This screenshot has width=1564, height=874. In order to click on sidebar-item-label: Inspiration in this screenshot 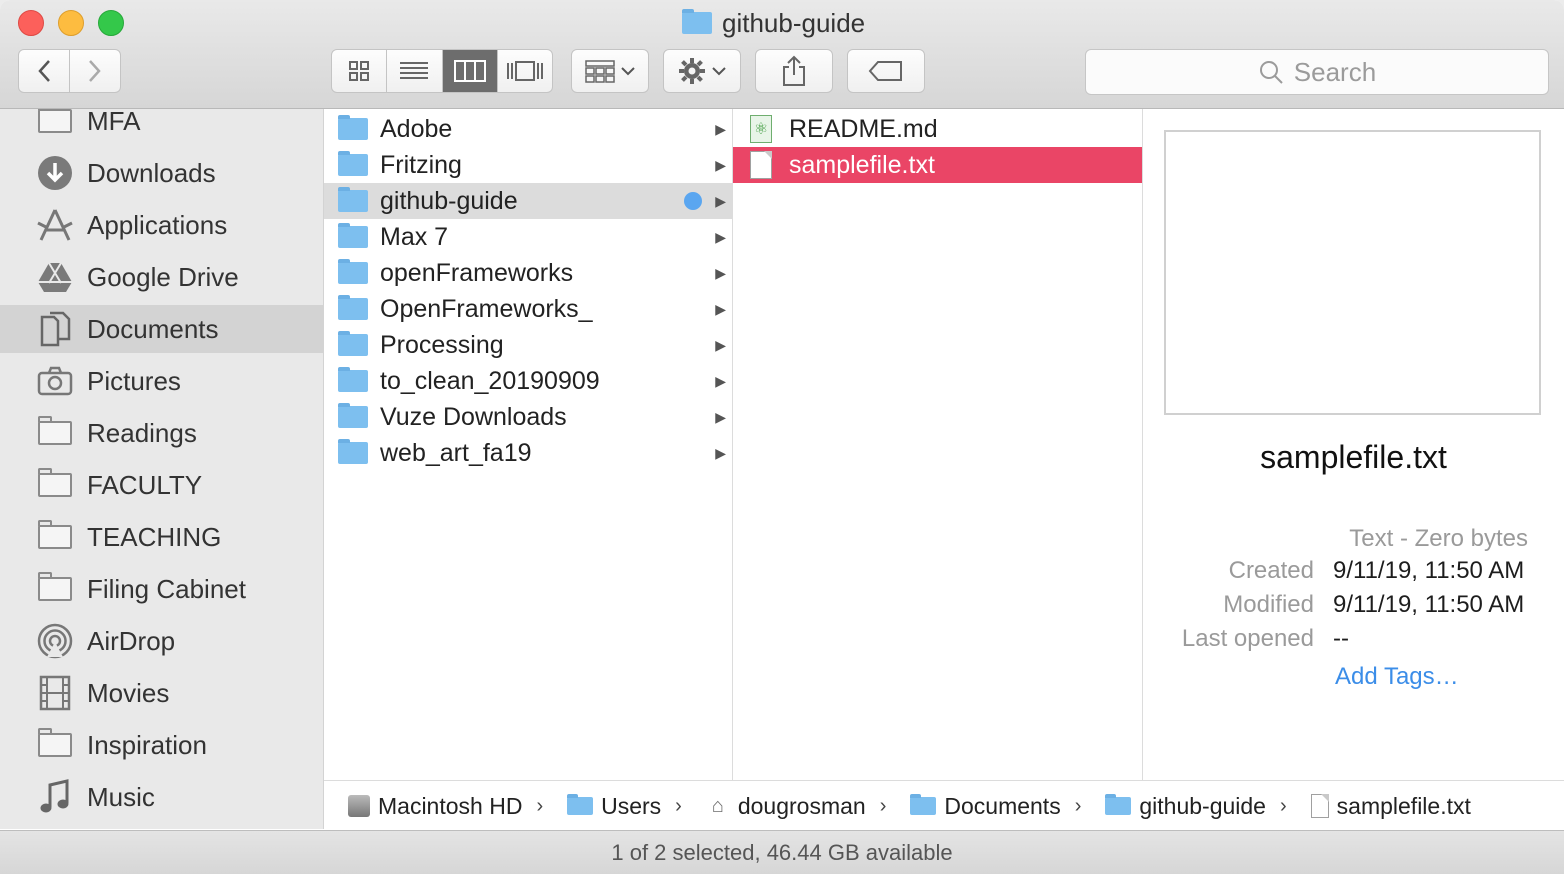, I will do `click(147, 744)`.